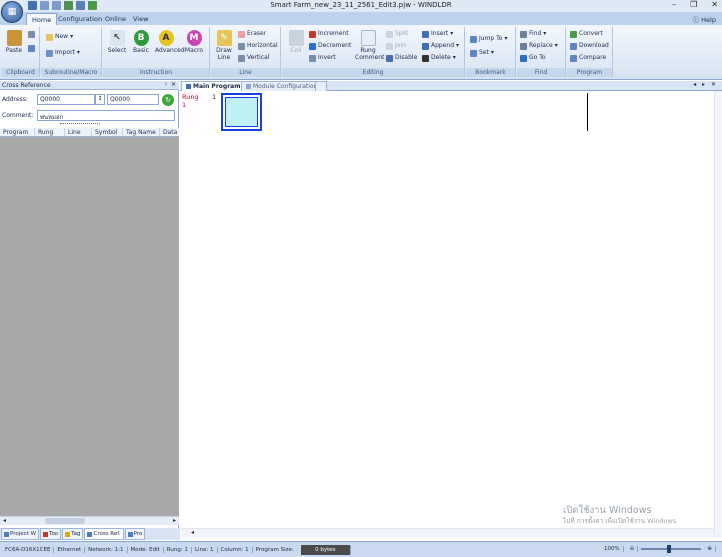 The width and height of the screenshot is (722, 557). What do you see at coordinates (89, 520) in the screenshot?
I see `horizontal-scrollbar: ◂ ▸` at bounding box center [89, 520].